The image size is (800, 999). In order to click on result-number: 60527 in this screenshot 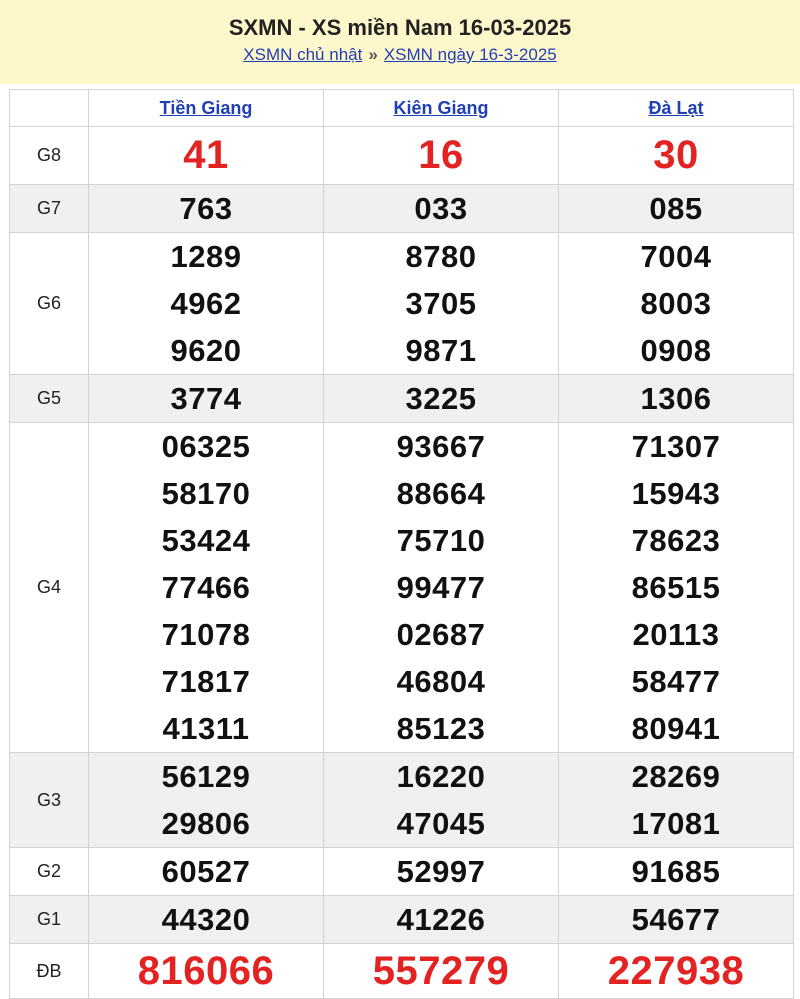, I will do `click(206, 871)`.